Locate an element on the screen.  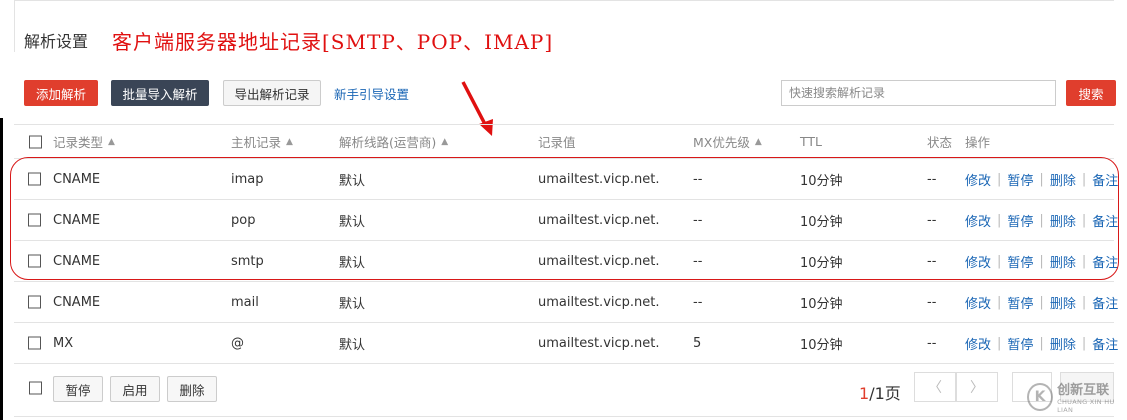
prev-page-button: 〈 is located at coordinates (935, 387).